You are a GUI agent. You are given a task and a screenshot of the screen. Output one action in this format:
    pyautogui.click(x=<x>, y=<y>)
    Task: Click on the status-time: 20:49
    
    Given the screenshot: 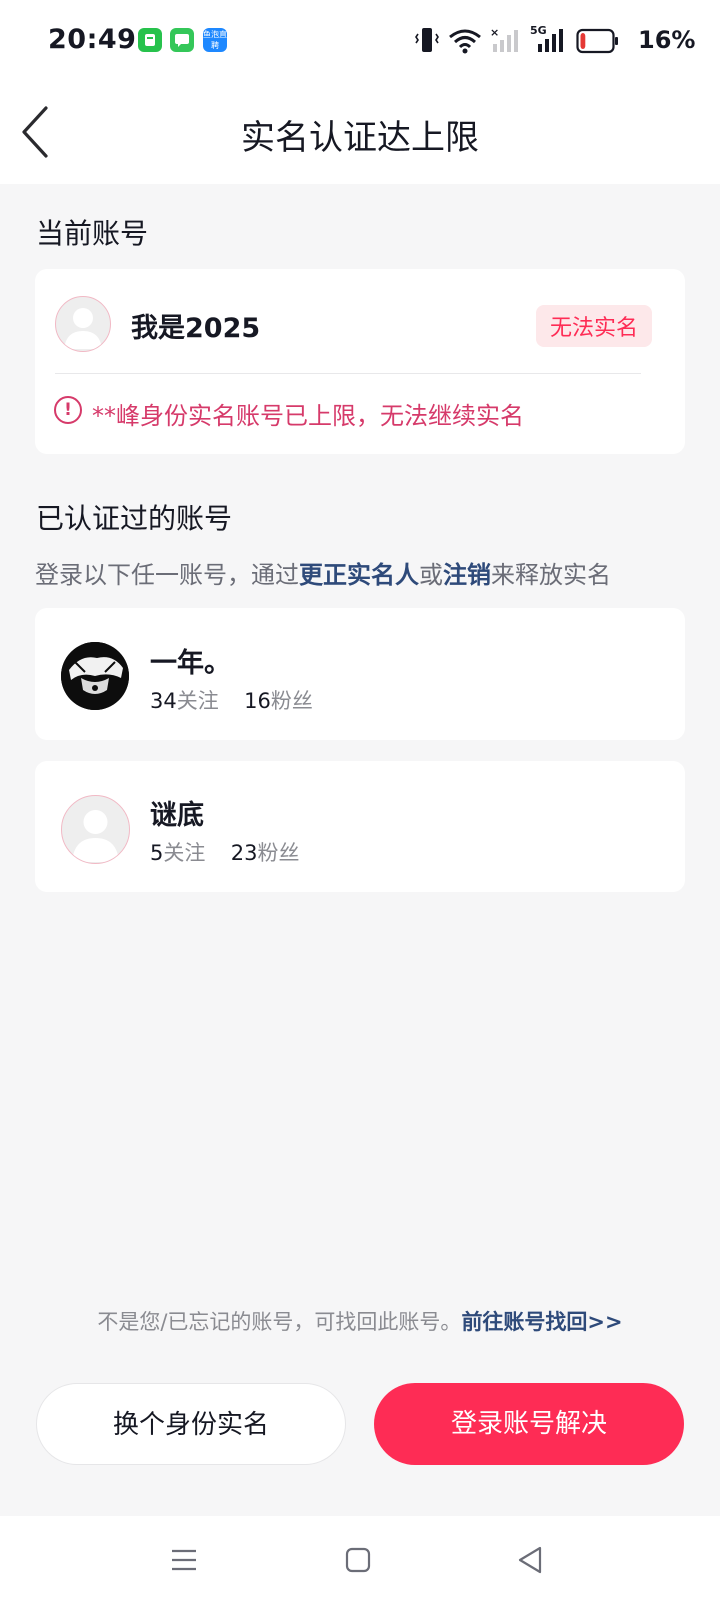 What is the action you would take?
    pyautogui.click(x=92, y=39)
    